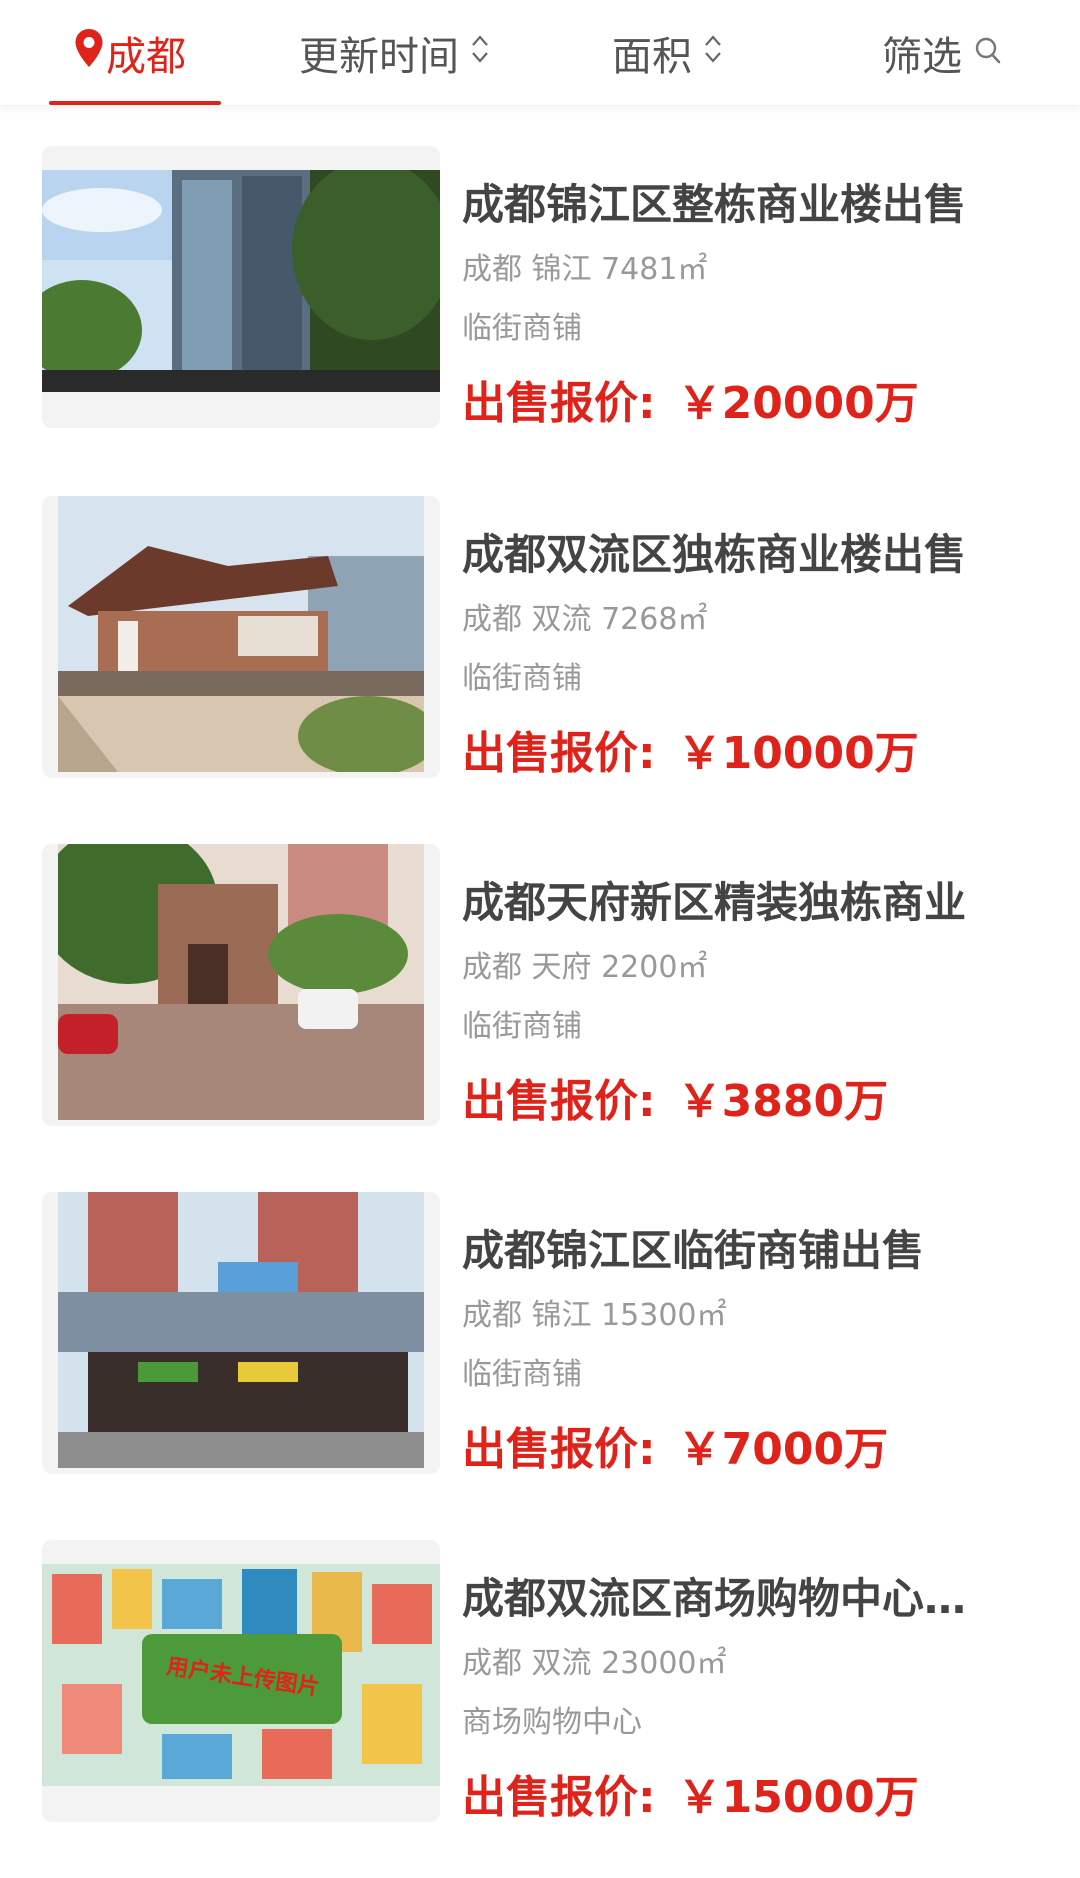 The image size is (1080, 1878). I want to click on tab-area: 面积, so click(667, 53).